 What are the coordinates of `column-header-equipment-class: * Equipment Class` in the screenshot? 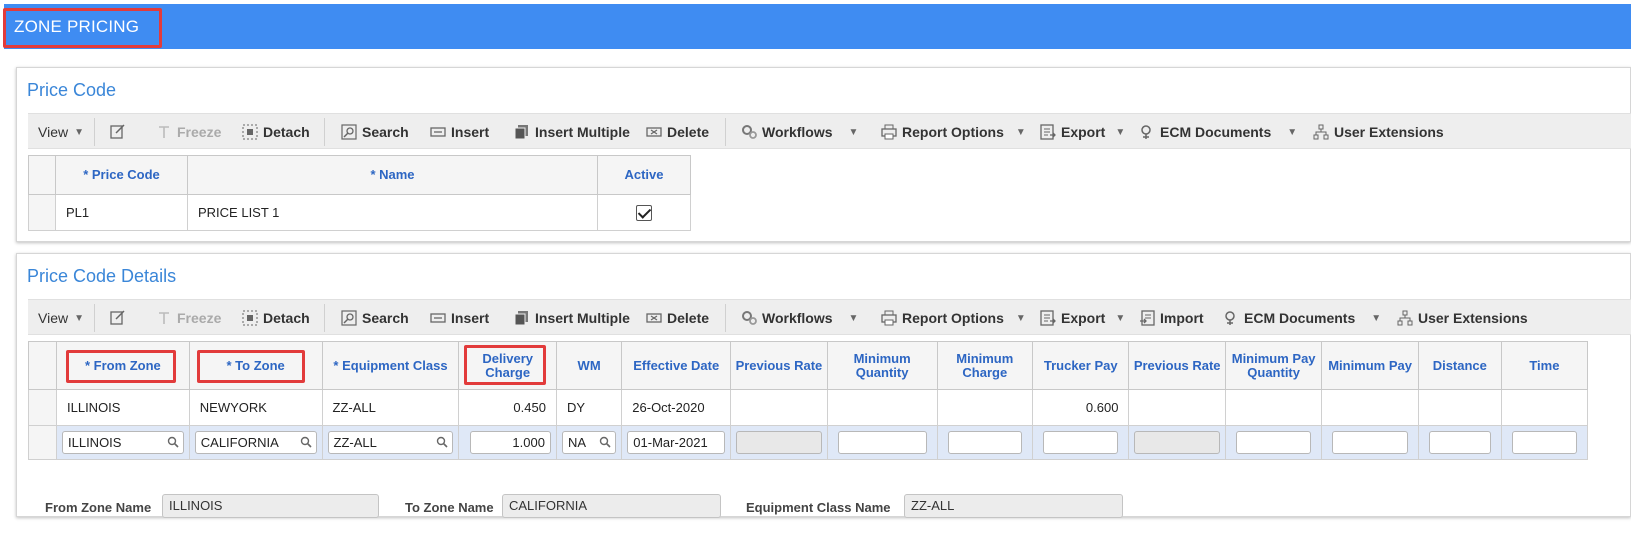 It's located at (390, 365).